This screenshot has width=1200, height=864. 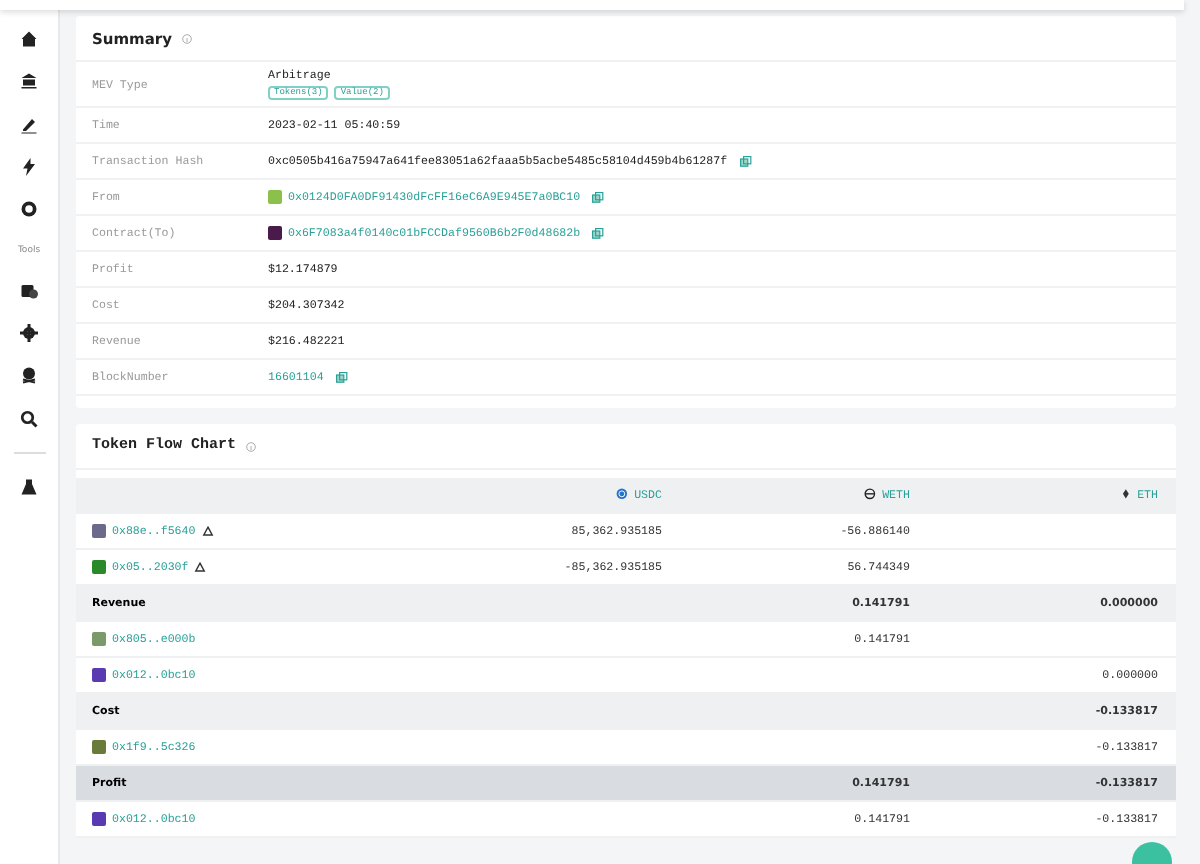 What do you see at coordinates (29, 39) in the screenshot?
I see `home-icon` at bounding box center [29, 39].